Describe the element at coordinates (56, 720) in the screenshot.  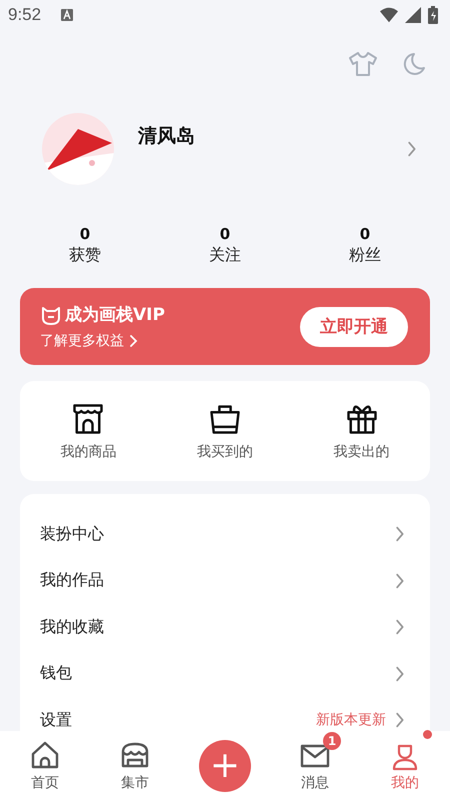
I see `menu-item: 设置` at that location.